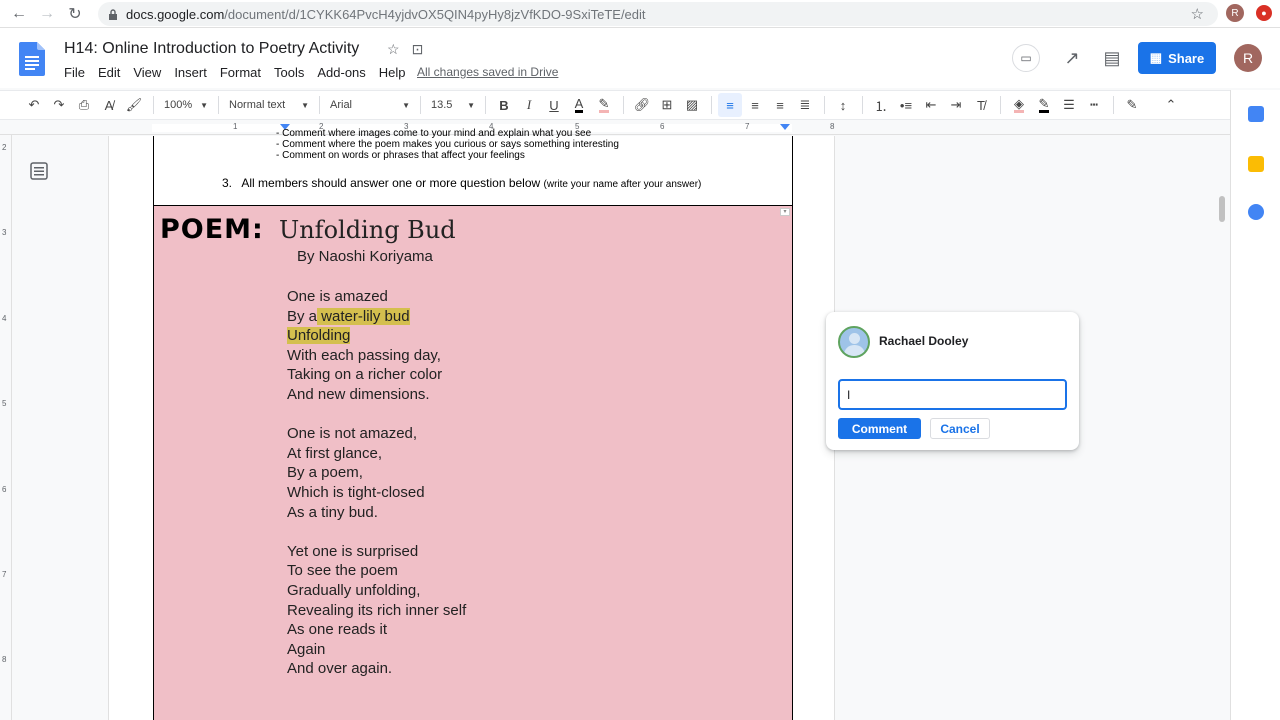 The height and width of the screenshot is (720, 1280). I want to click on poem-line: As one reads it, so click(337, 630).